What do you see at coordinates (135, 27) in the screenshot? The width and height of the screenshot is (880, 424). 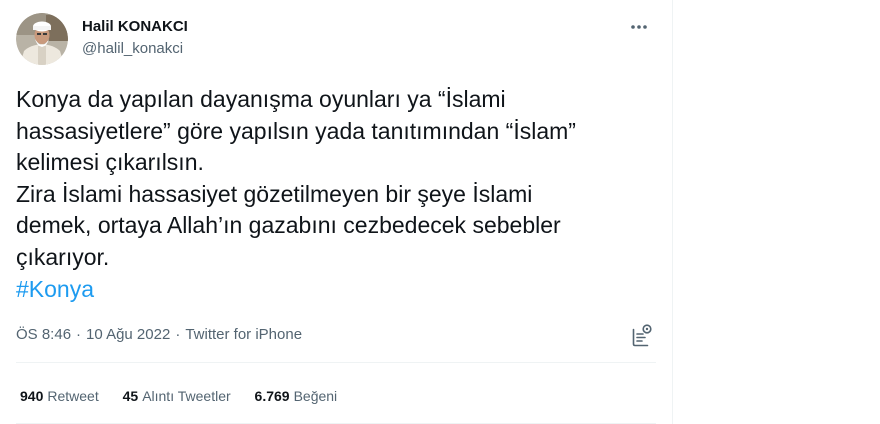 I see `author-display-name: Halil KONAKCI` at bounding box center [135, 27].